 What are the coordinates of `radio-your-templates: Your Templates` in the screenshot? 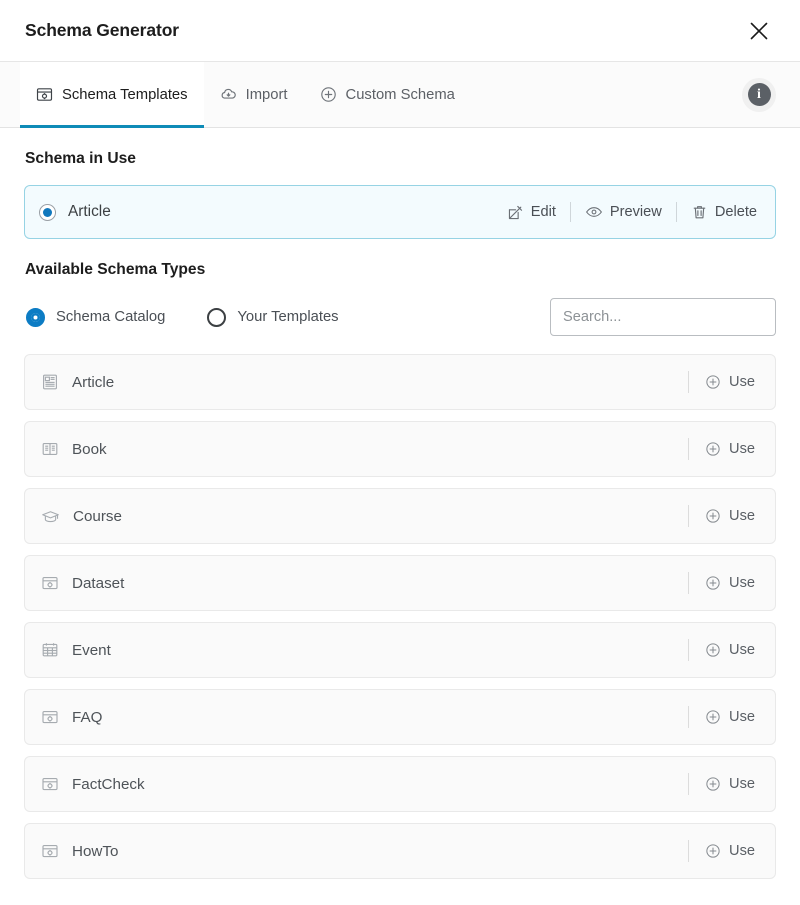 It's located at (273, 317).